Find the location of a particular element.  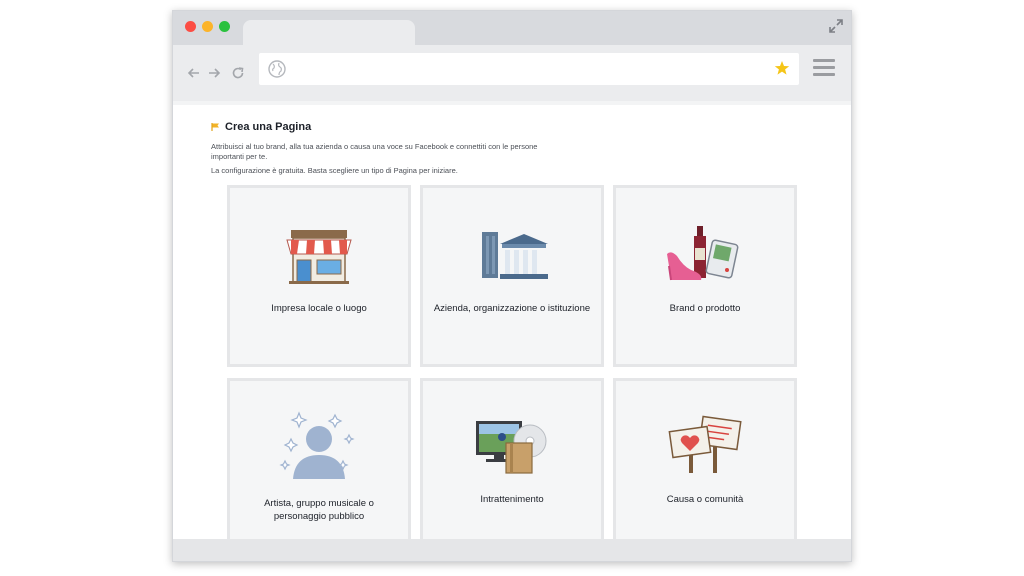

reload-icon is located at coordinates (238, 73).